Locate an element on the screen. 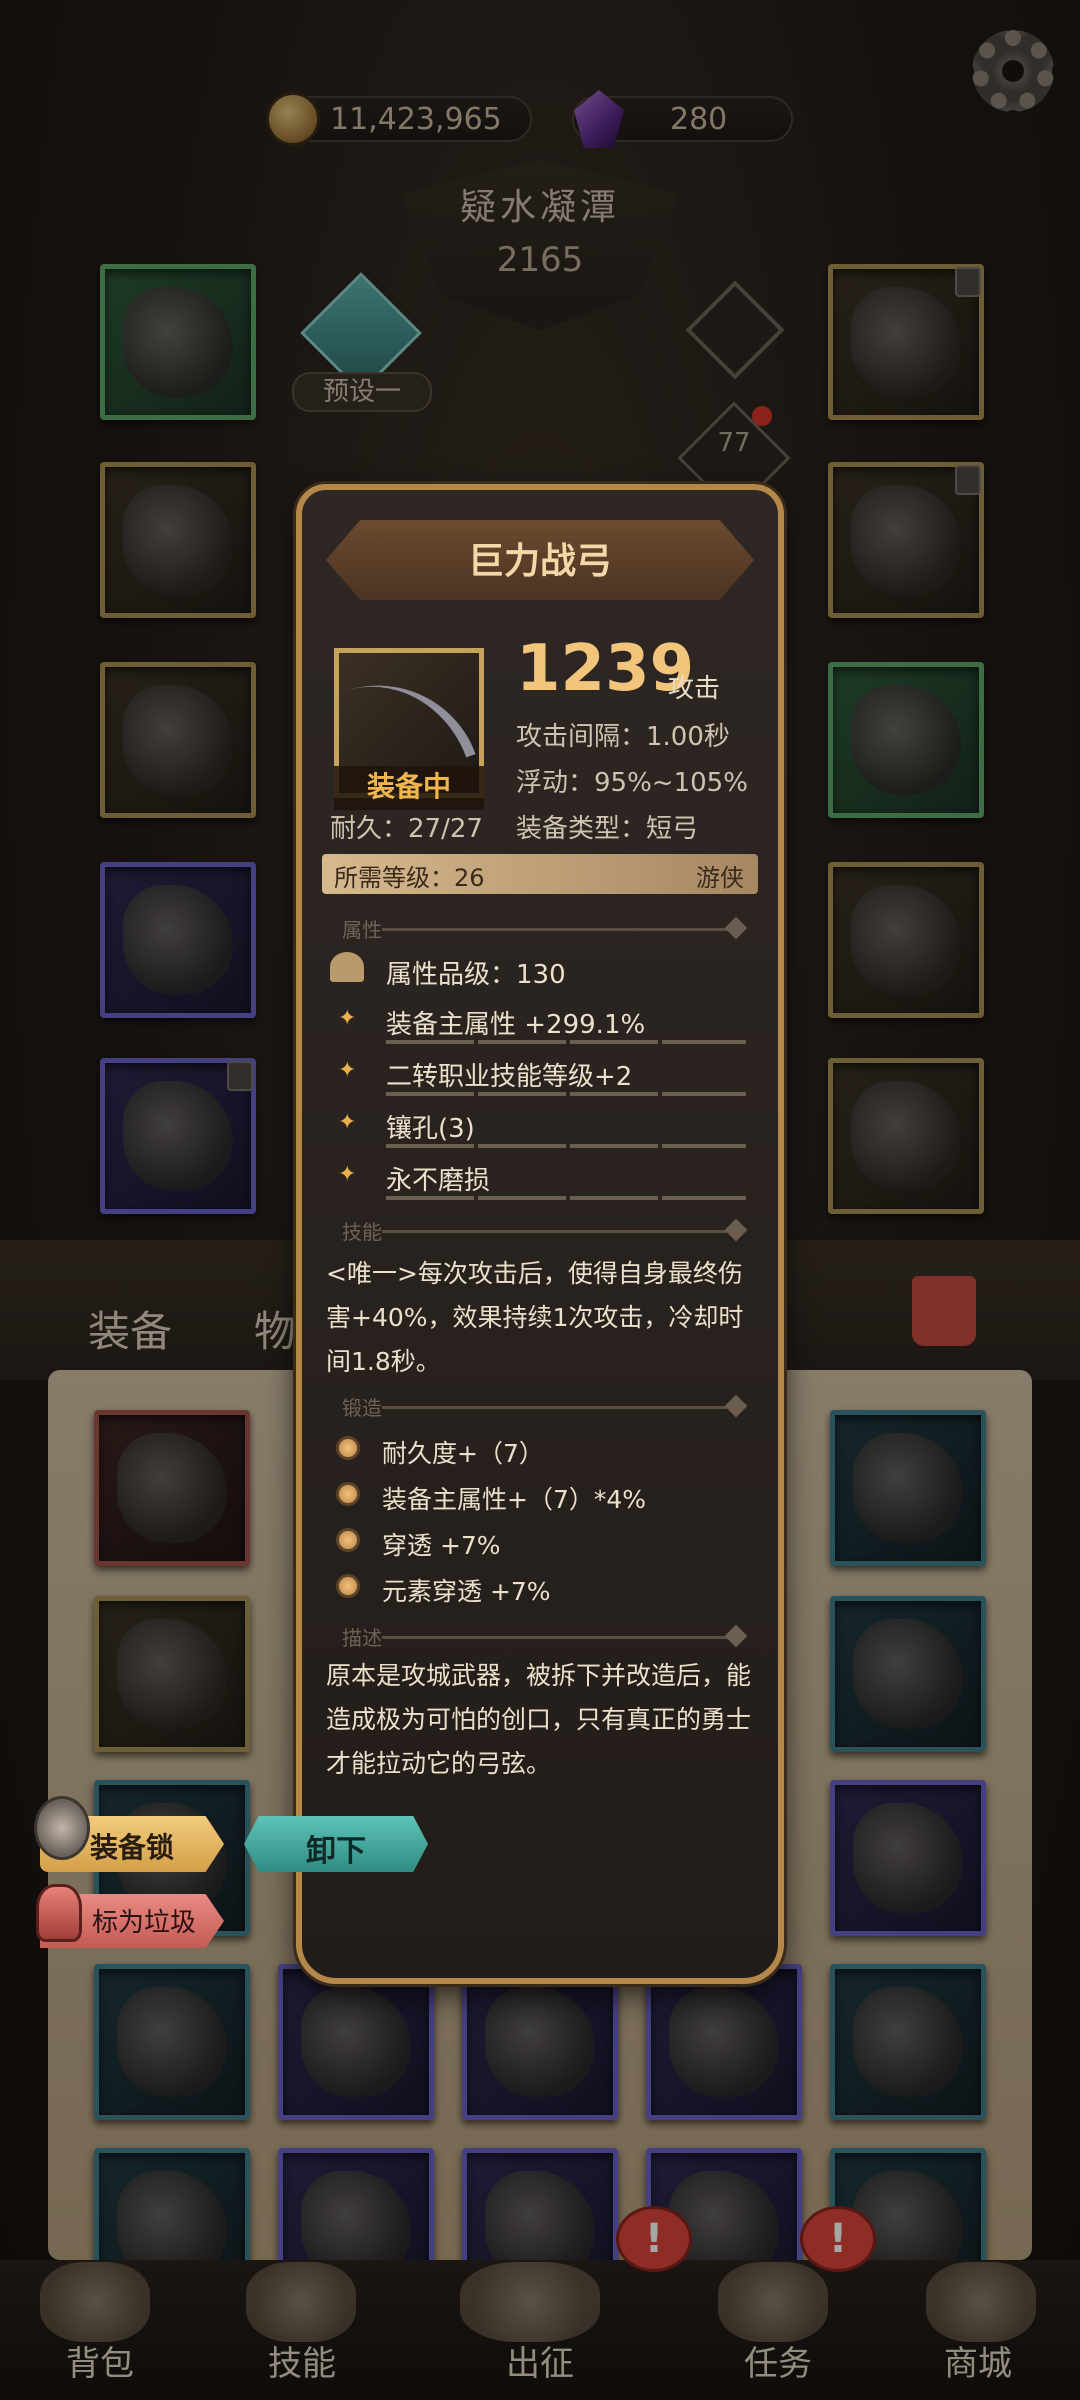  attribute-grade: 属性品级：130 is located at coordinates (476, 975).